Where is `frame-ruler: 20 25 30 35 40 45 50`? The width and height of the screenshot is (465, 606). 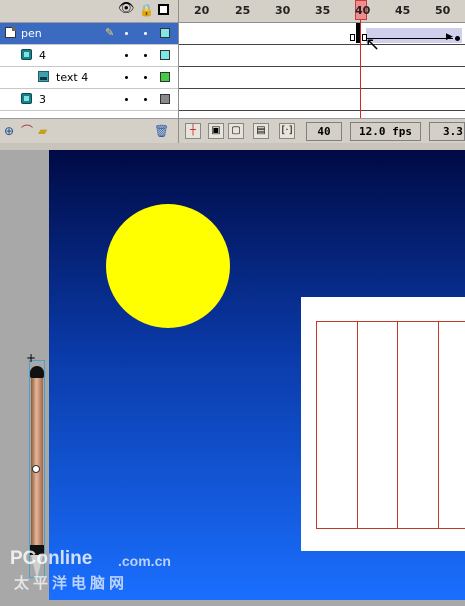 frame-ruler: 20 25 30 35 40 45 50 is located at coordinates (322, 11).